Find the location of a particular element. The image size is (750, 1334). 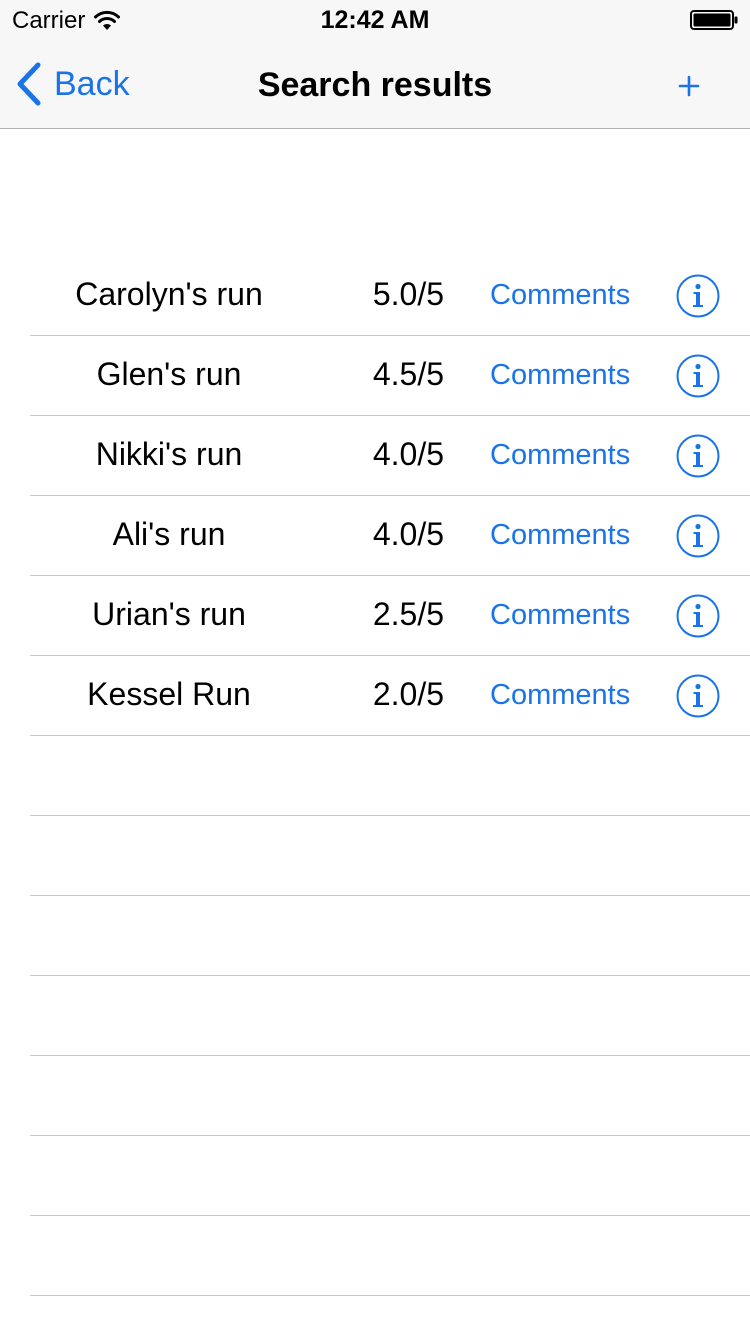

run-name: Kessel Run is located at coordinates (169, 694).